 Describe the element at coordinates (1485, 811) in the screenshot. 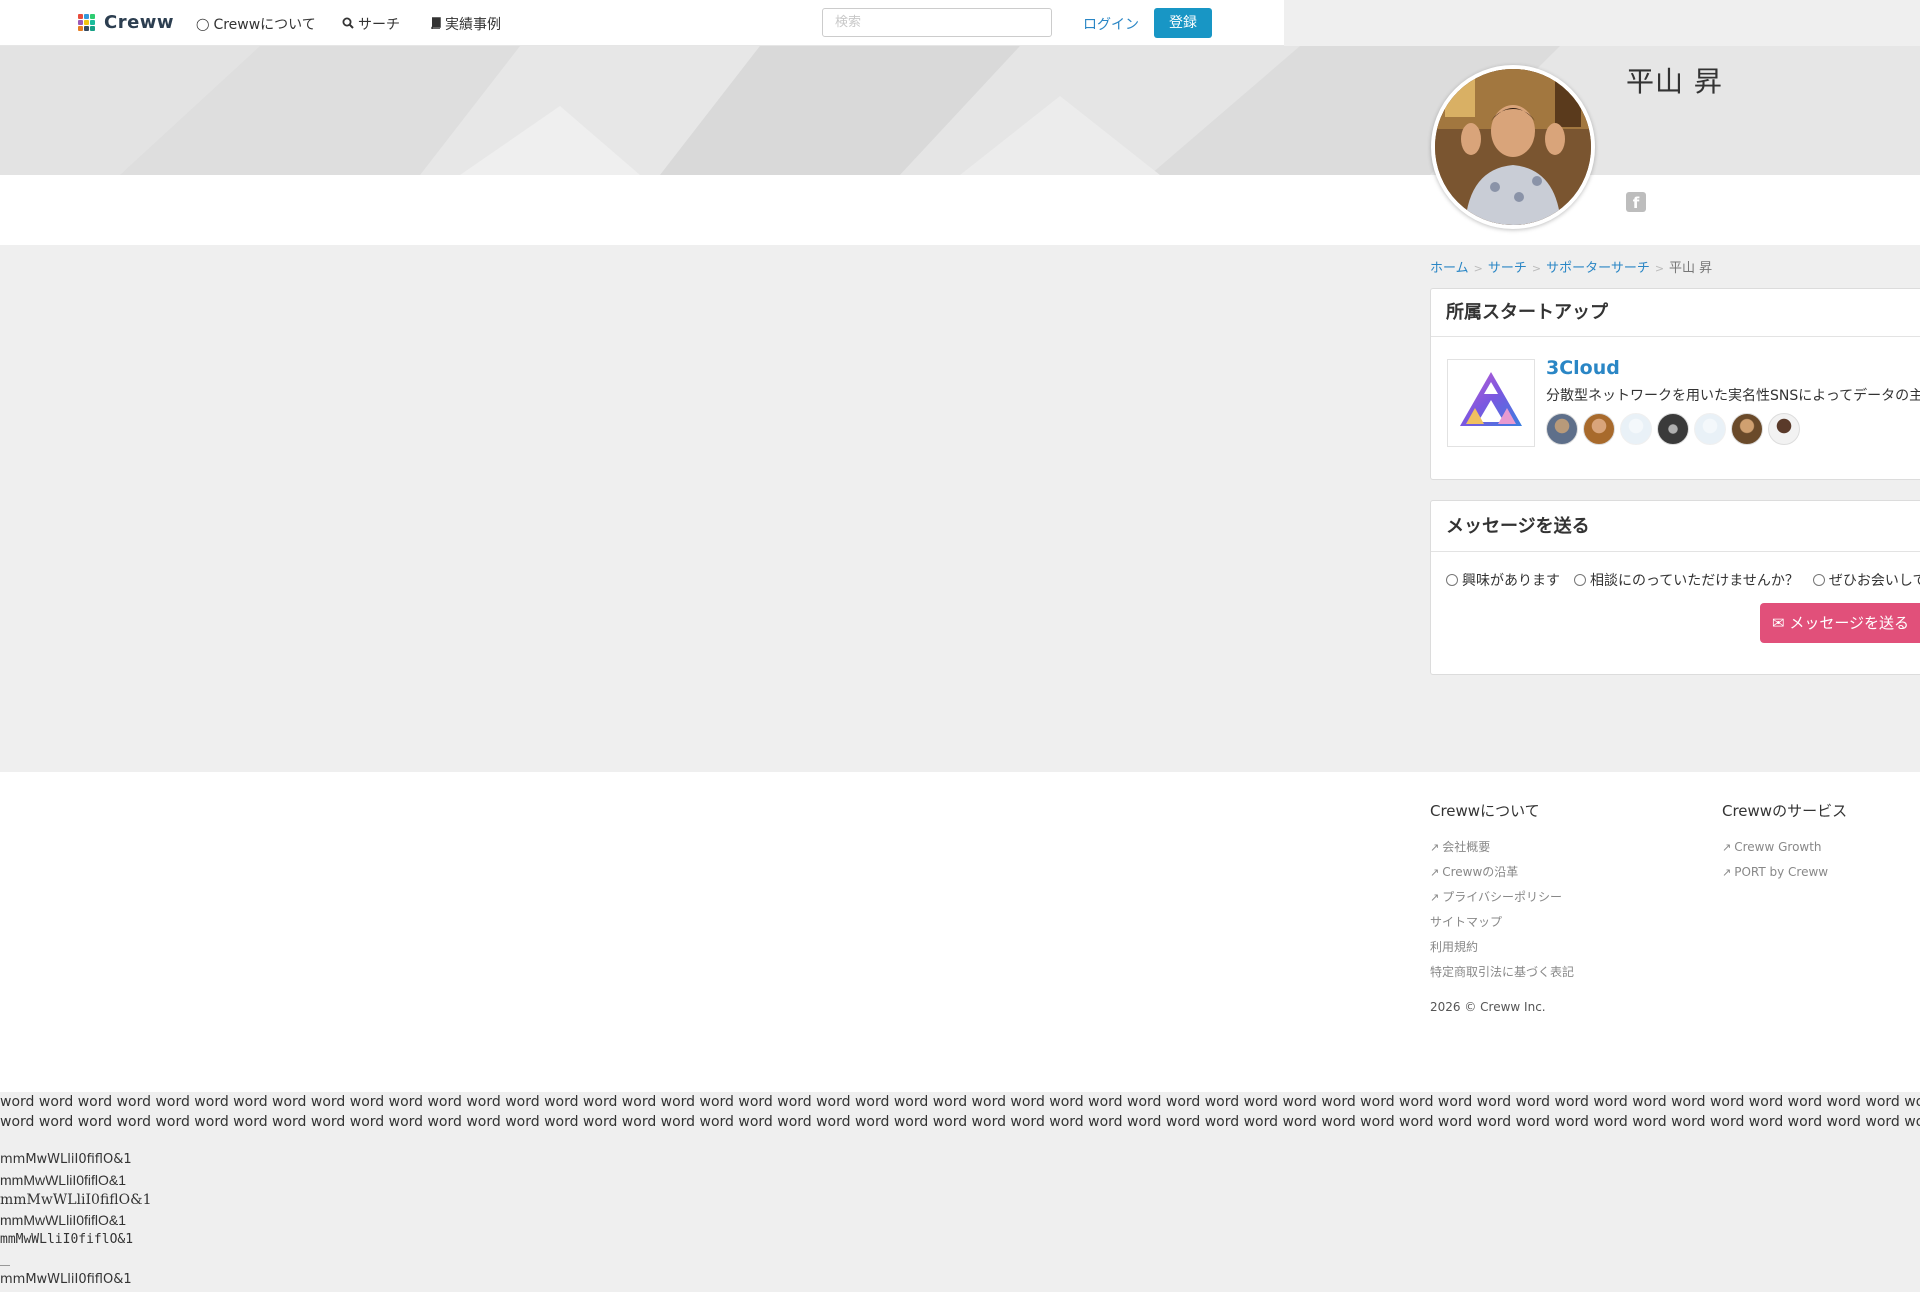

I see `footer-about-heading: Crewwについて` at that location.